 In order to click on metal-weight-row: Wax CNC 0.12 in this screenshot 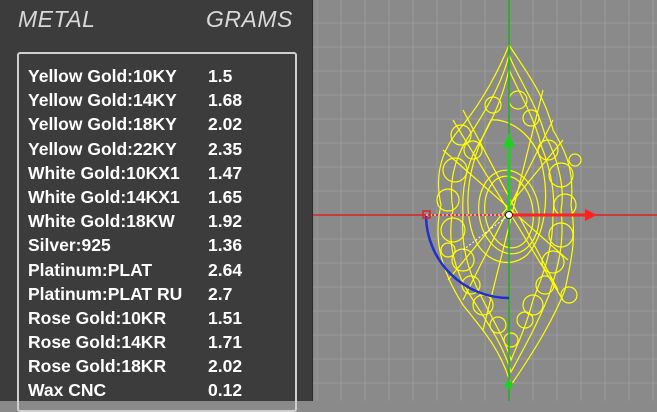, I will do `click(157, 390)`.